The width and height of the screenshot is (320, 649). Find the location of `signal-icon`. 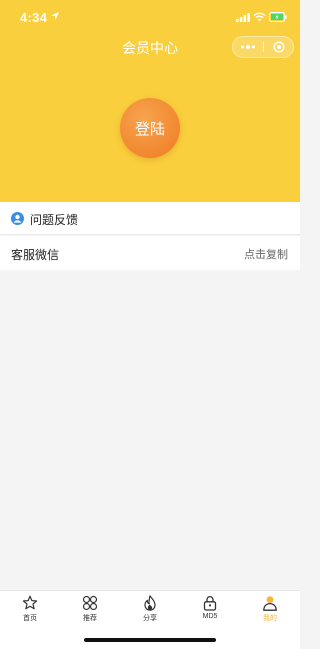

signal-icon is located at coordinates (243, 17).